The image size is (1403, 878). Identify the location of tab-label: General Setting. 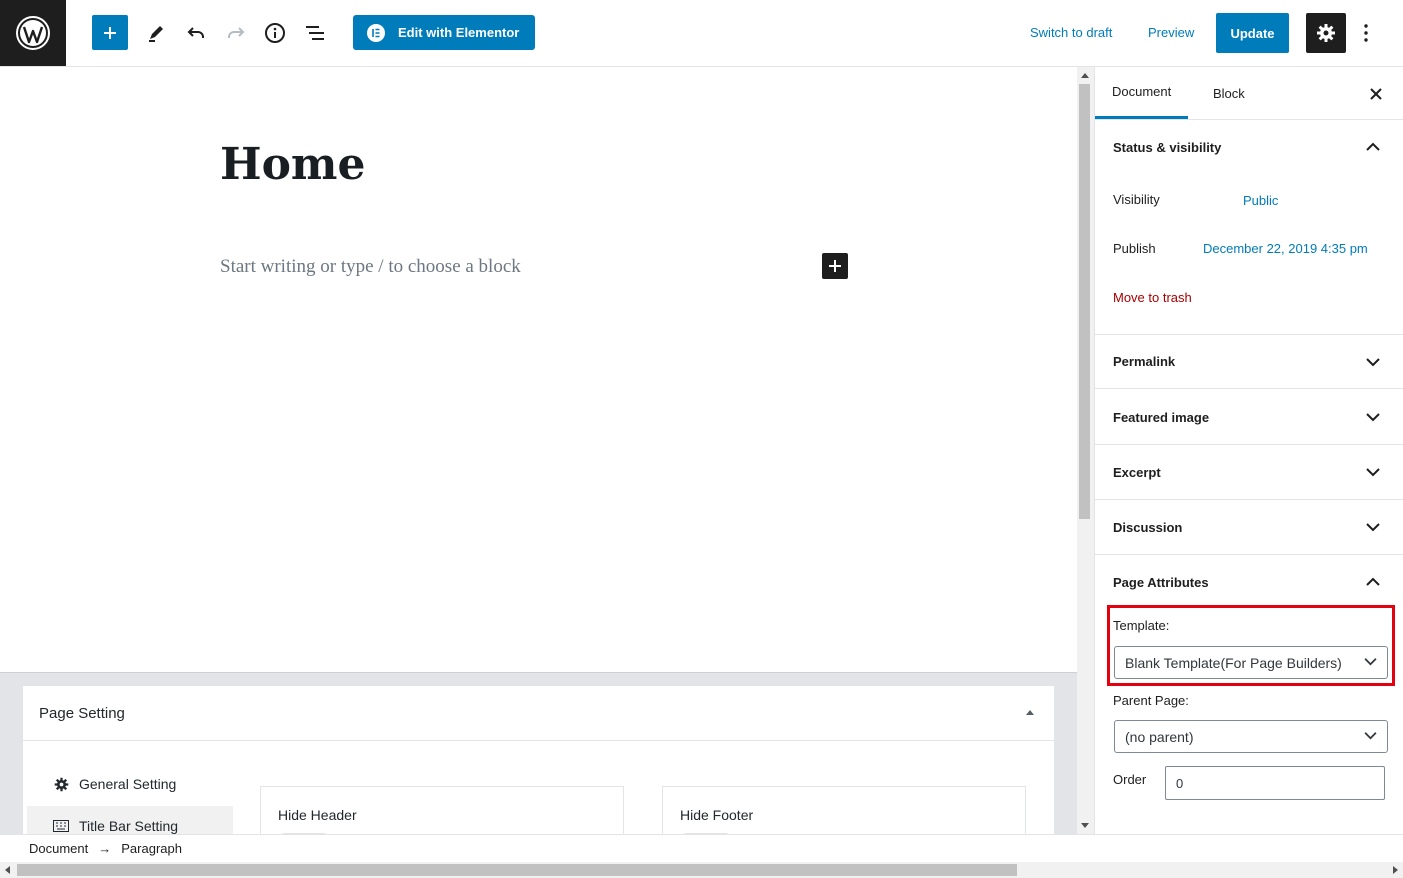
(128, 784).